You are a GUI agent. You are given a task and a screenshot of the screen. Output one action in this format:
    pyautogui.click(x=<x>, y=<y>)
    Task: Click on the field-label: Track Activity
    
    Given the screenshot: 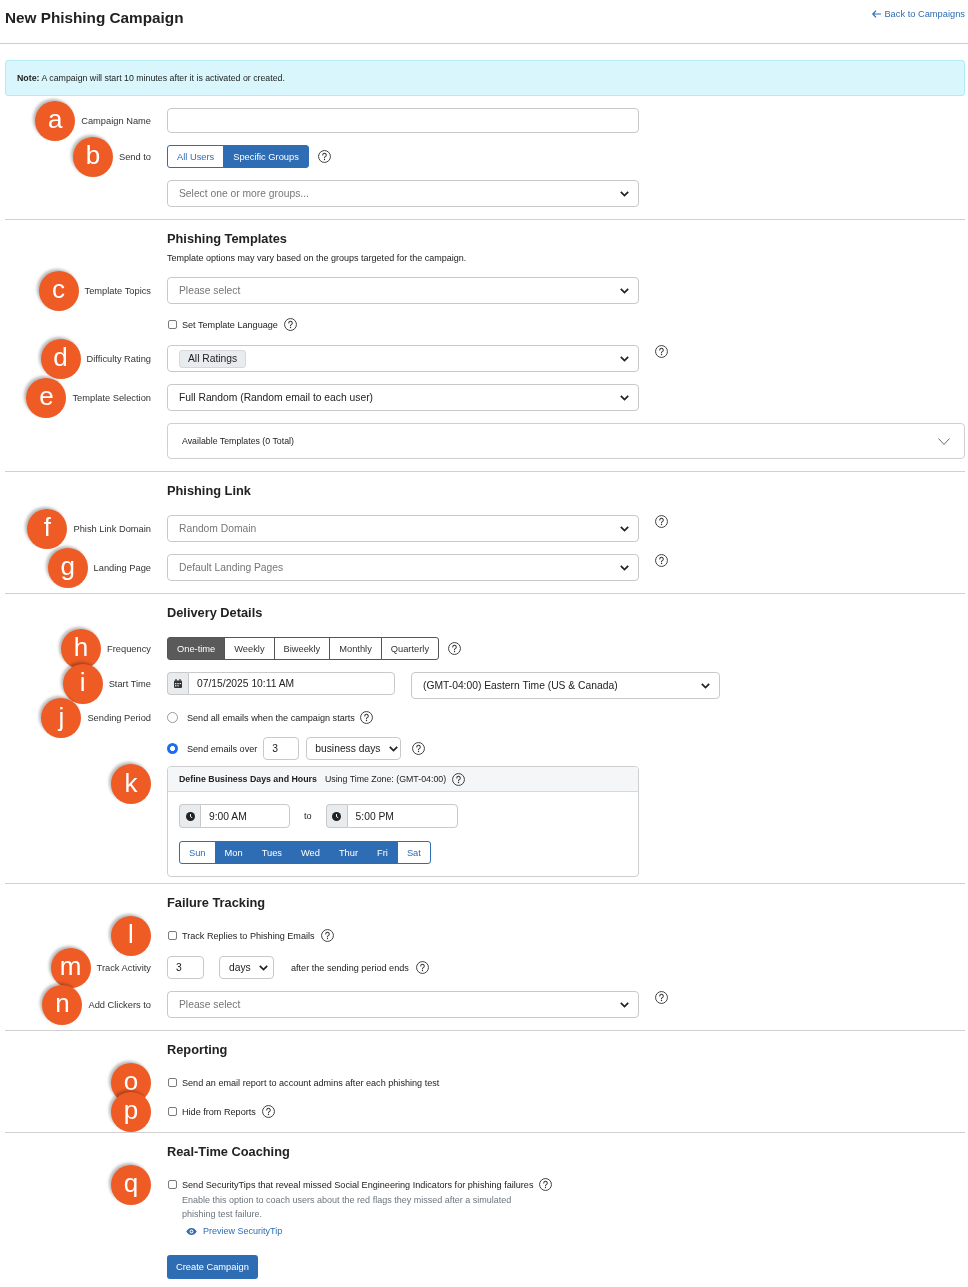 What is the action you would take?
    pyautogui.click(x=123, y=967)
    